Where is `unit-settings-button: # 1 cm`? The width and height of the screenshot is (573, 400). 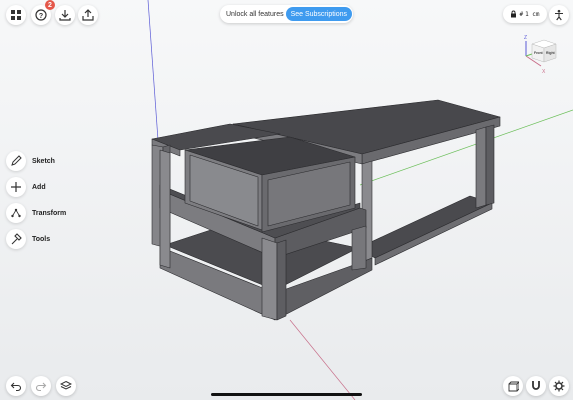
unit-settings-button: # 1 cm is located at coordinates (525, 14).